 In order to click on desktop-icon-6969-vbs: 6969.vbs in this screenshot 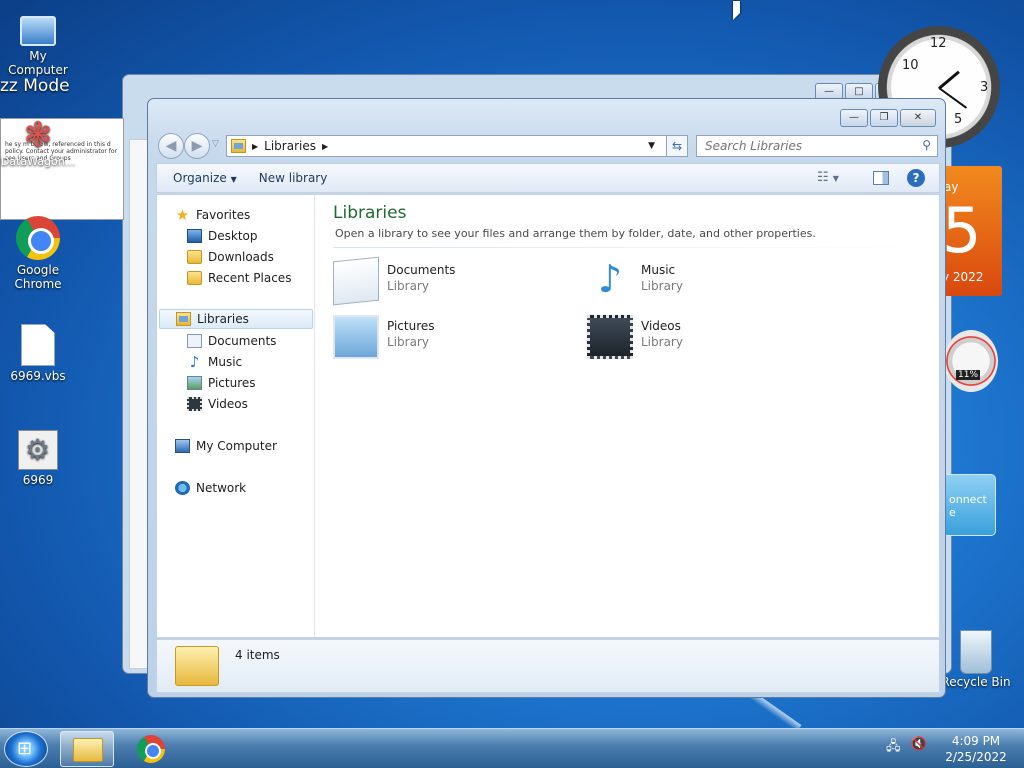, I will do `click(38, 353)`.